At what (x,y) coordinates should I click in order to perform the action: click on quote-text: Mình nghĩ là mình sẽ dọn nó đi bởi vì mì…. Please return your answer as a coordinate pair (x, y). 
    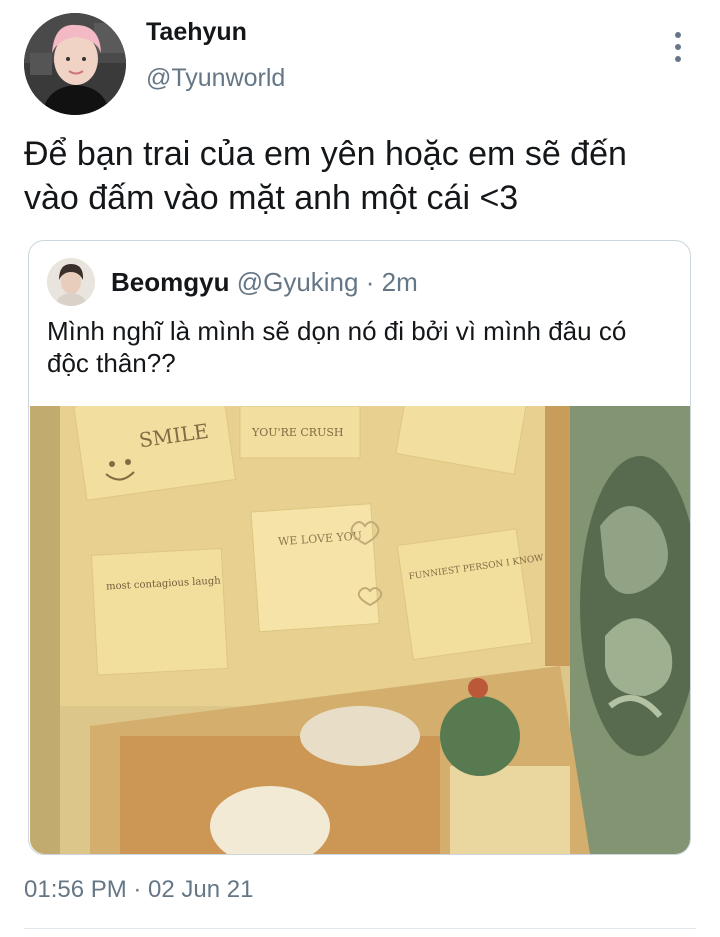
    Looking at the image, I should click on (337, 347).